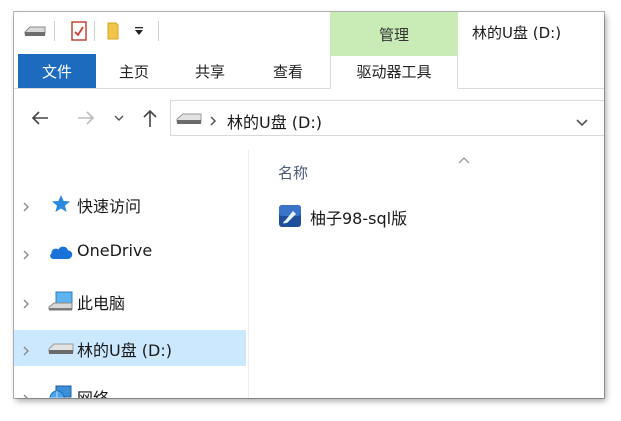  I want to click on sidebar-item-label: 此电脑, so click(101, 303).